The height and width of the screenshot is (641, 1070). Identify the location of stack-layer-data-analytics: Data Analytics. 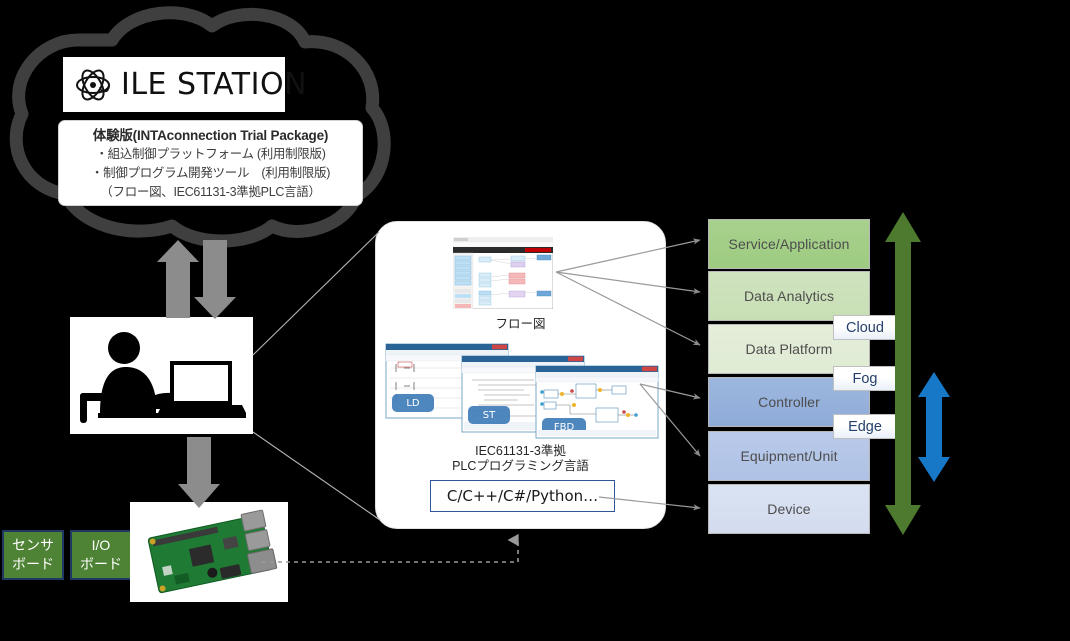
(789, 296).